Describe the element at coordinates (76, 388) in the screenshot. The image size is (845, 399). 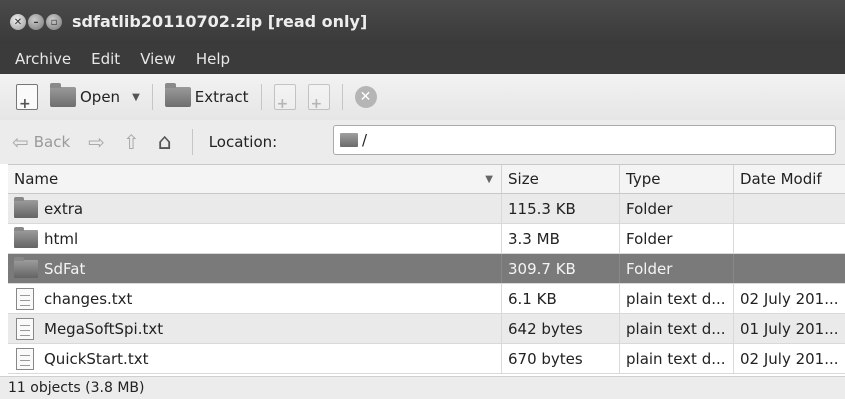
I see `status-text: 11 objects (3.8 MB)` at that location.